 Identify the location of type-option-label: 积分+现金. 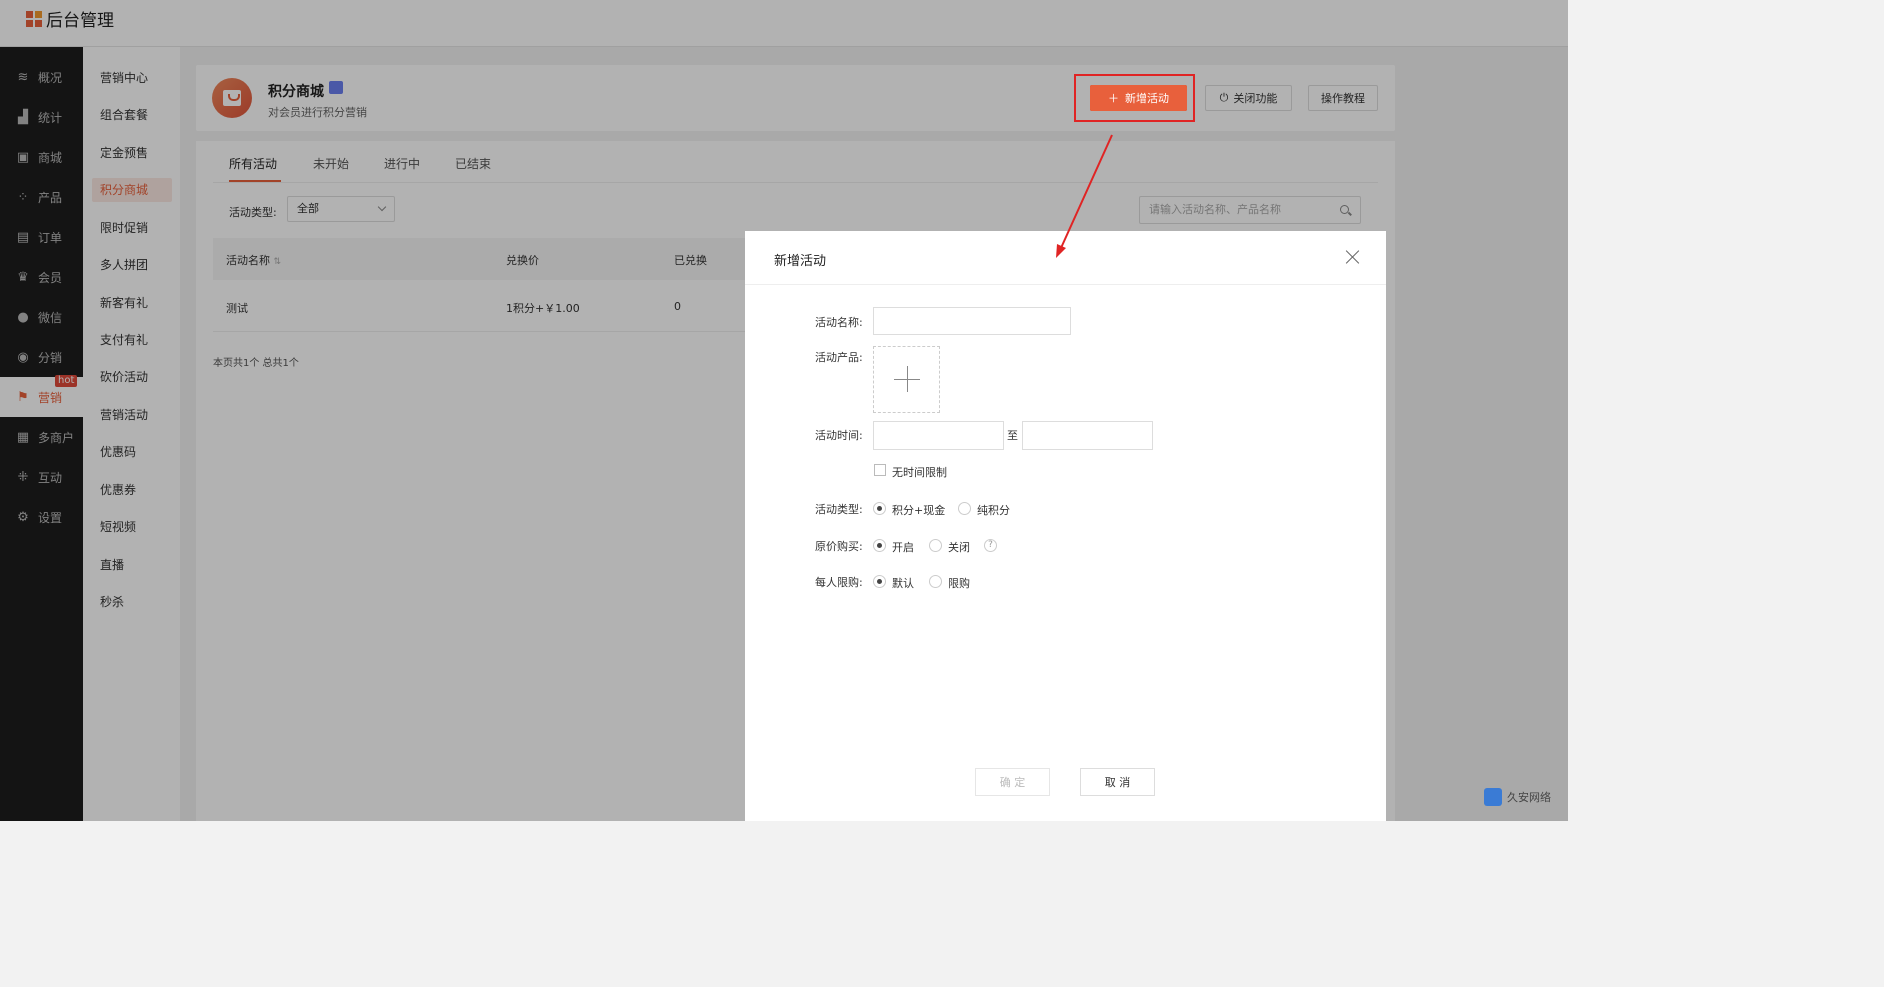
(919, 510).